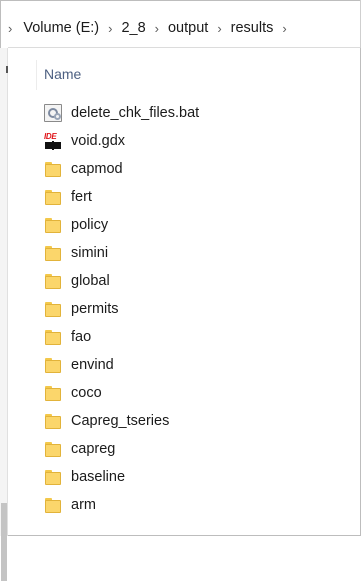 The height and width of the screenshot is (581, 361). What do you see at coordinates (120, 421) in the screenshot?
I see `folder-name: Capreg_tseries` at bounding box center [120, 421].